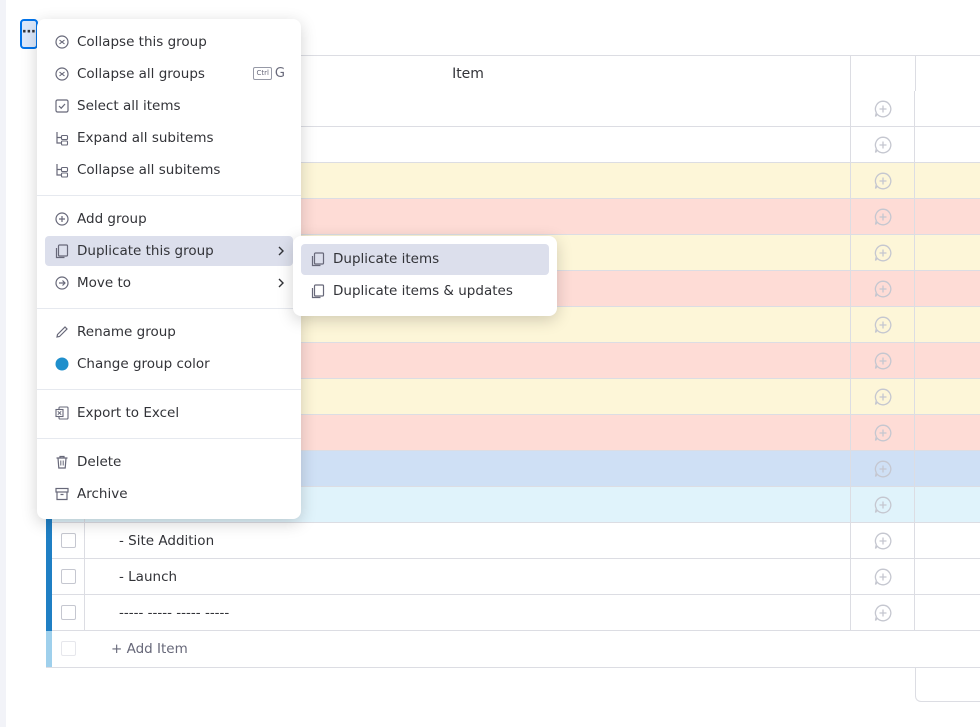 This screenshot has width=980, height=727. I want to click on menu-item-label: Archive, so click(102, 494).